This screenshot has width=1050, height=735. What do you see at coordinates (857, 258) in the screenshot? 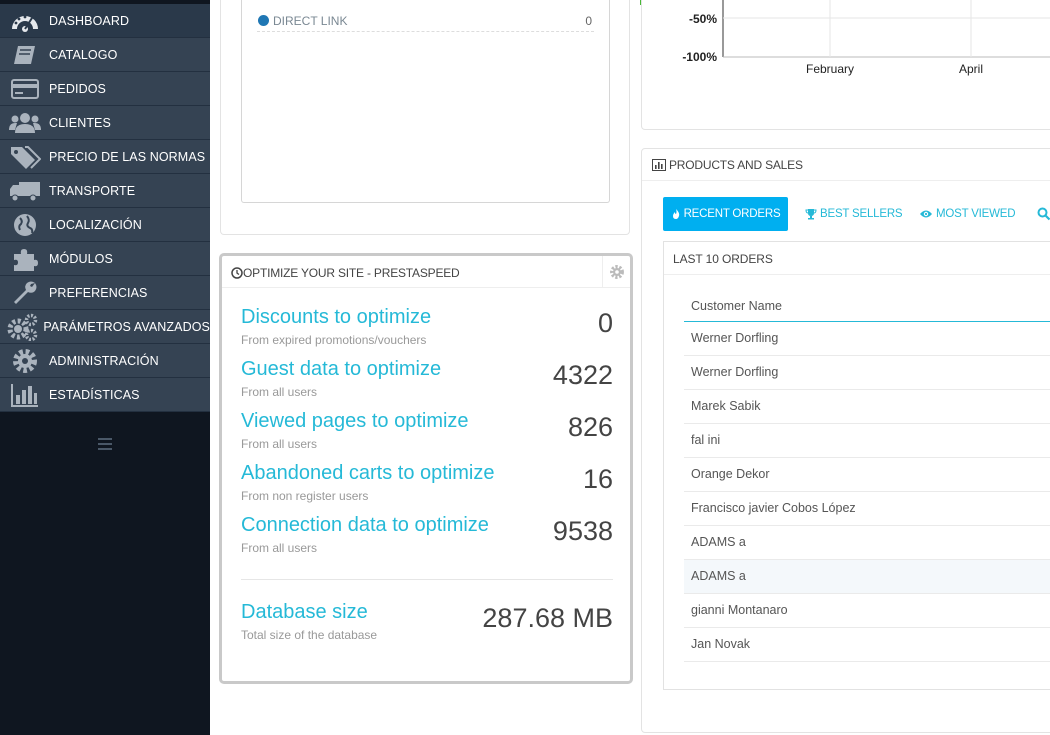
I see `orders-box-header: LAST 10 ORDERS` at bounding box center [857, 258].